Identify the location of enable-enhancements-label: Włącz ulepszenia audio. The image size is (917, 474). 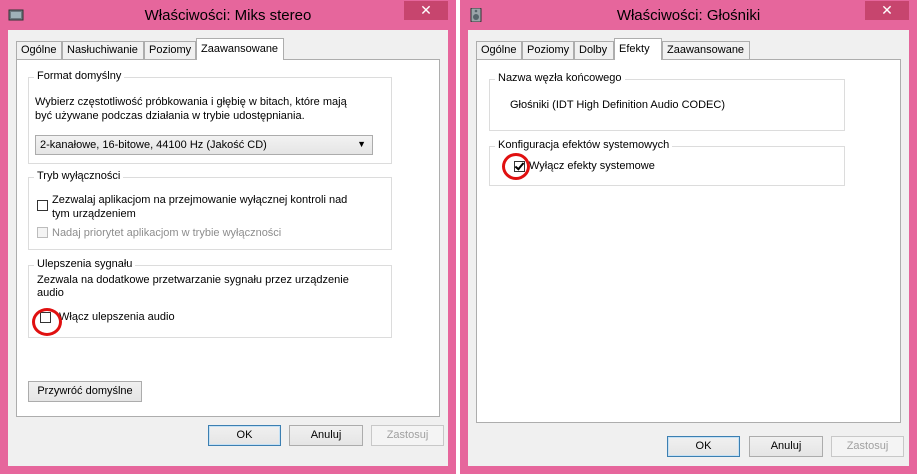
(117, 317).